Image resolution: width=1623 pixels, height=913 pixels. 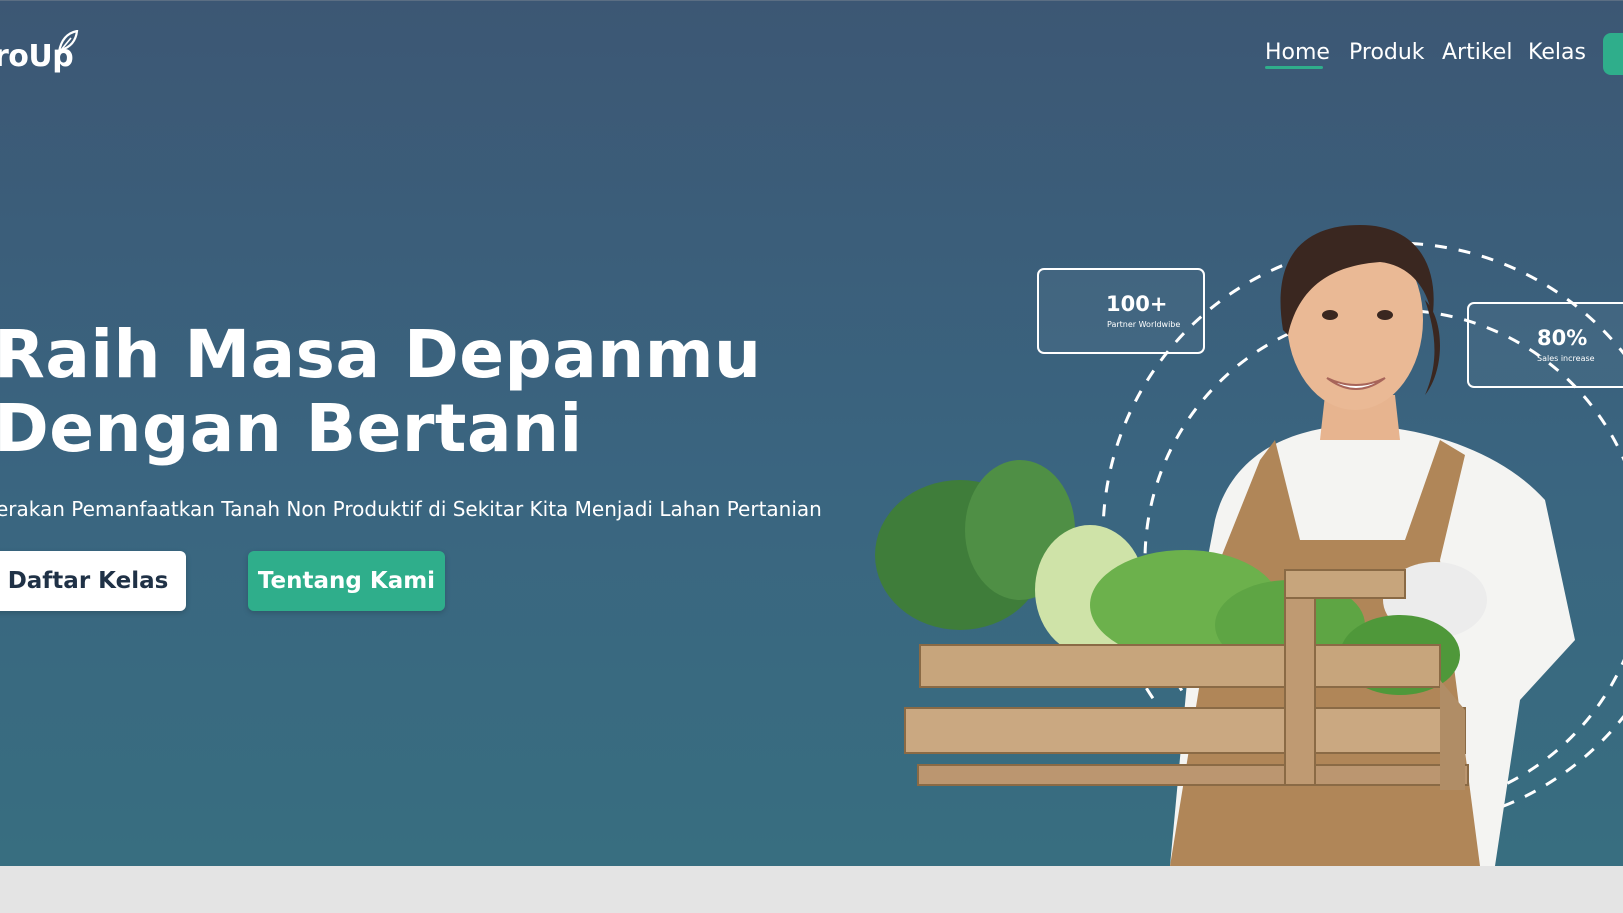 I want to click on stat-label: Partner Worldwibe, so click(x=1144, y=324).